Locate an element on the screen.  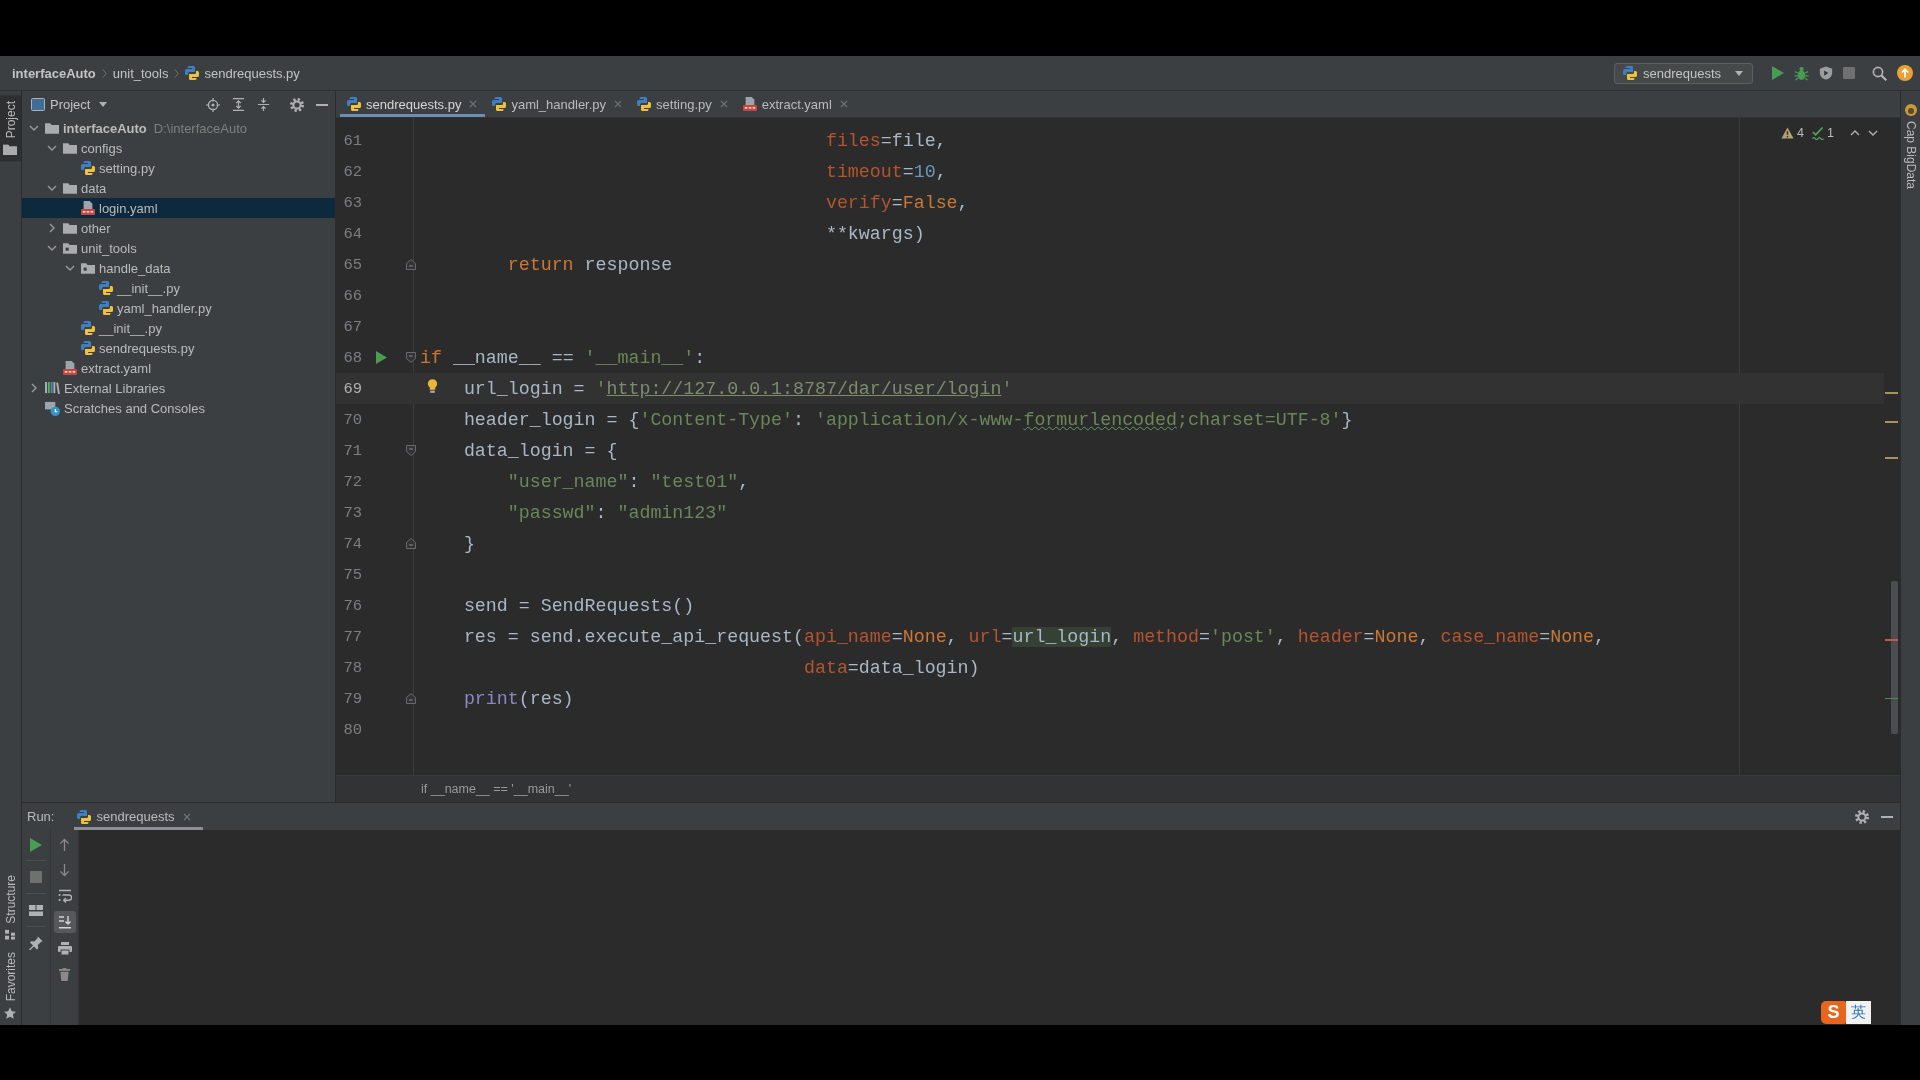
tree-item: other is located at coordinates (178, 228).